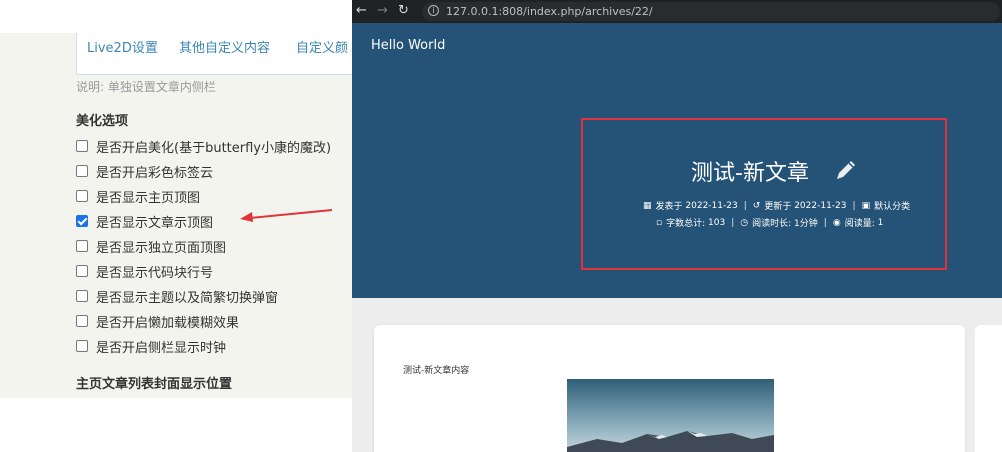 Image resolution: width=1002 pixels, height=452 pixels. I want to click on post-title: 测试-新文章, so click(750, 173).